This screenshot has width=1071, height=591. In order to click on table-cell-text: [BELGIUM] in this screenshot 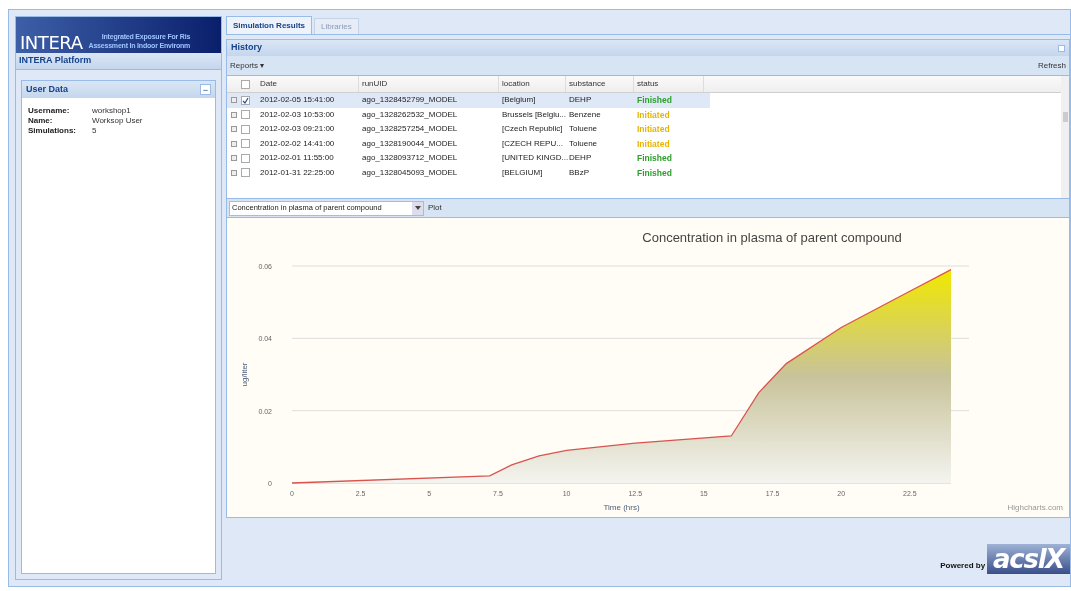, I will do `click(522, 172)`.